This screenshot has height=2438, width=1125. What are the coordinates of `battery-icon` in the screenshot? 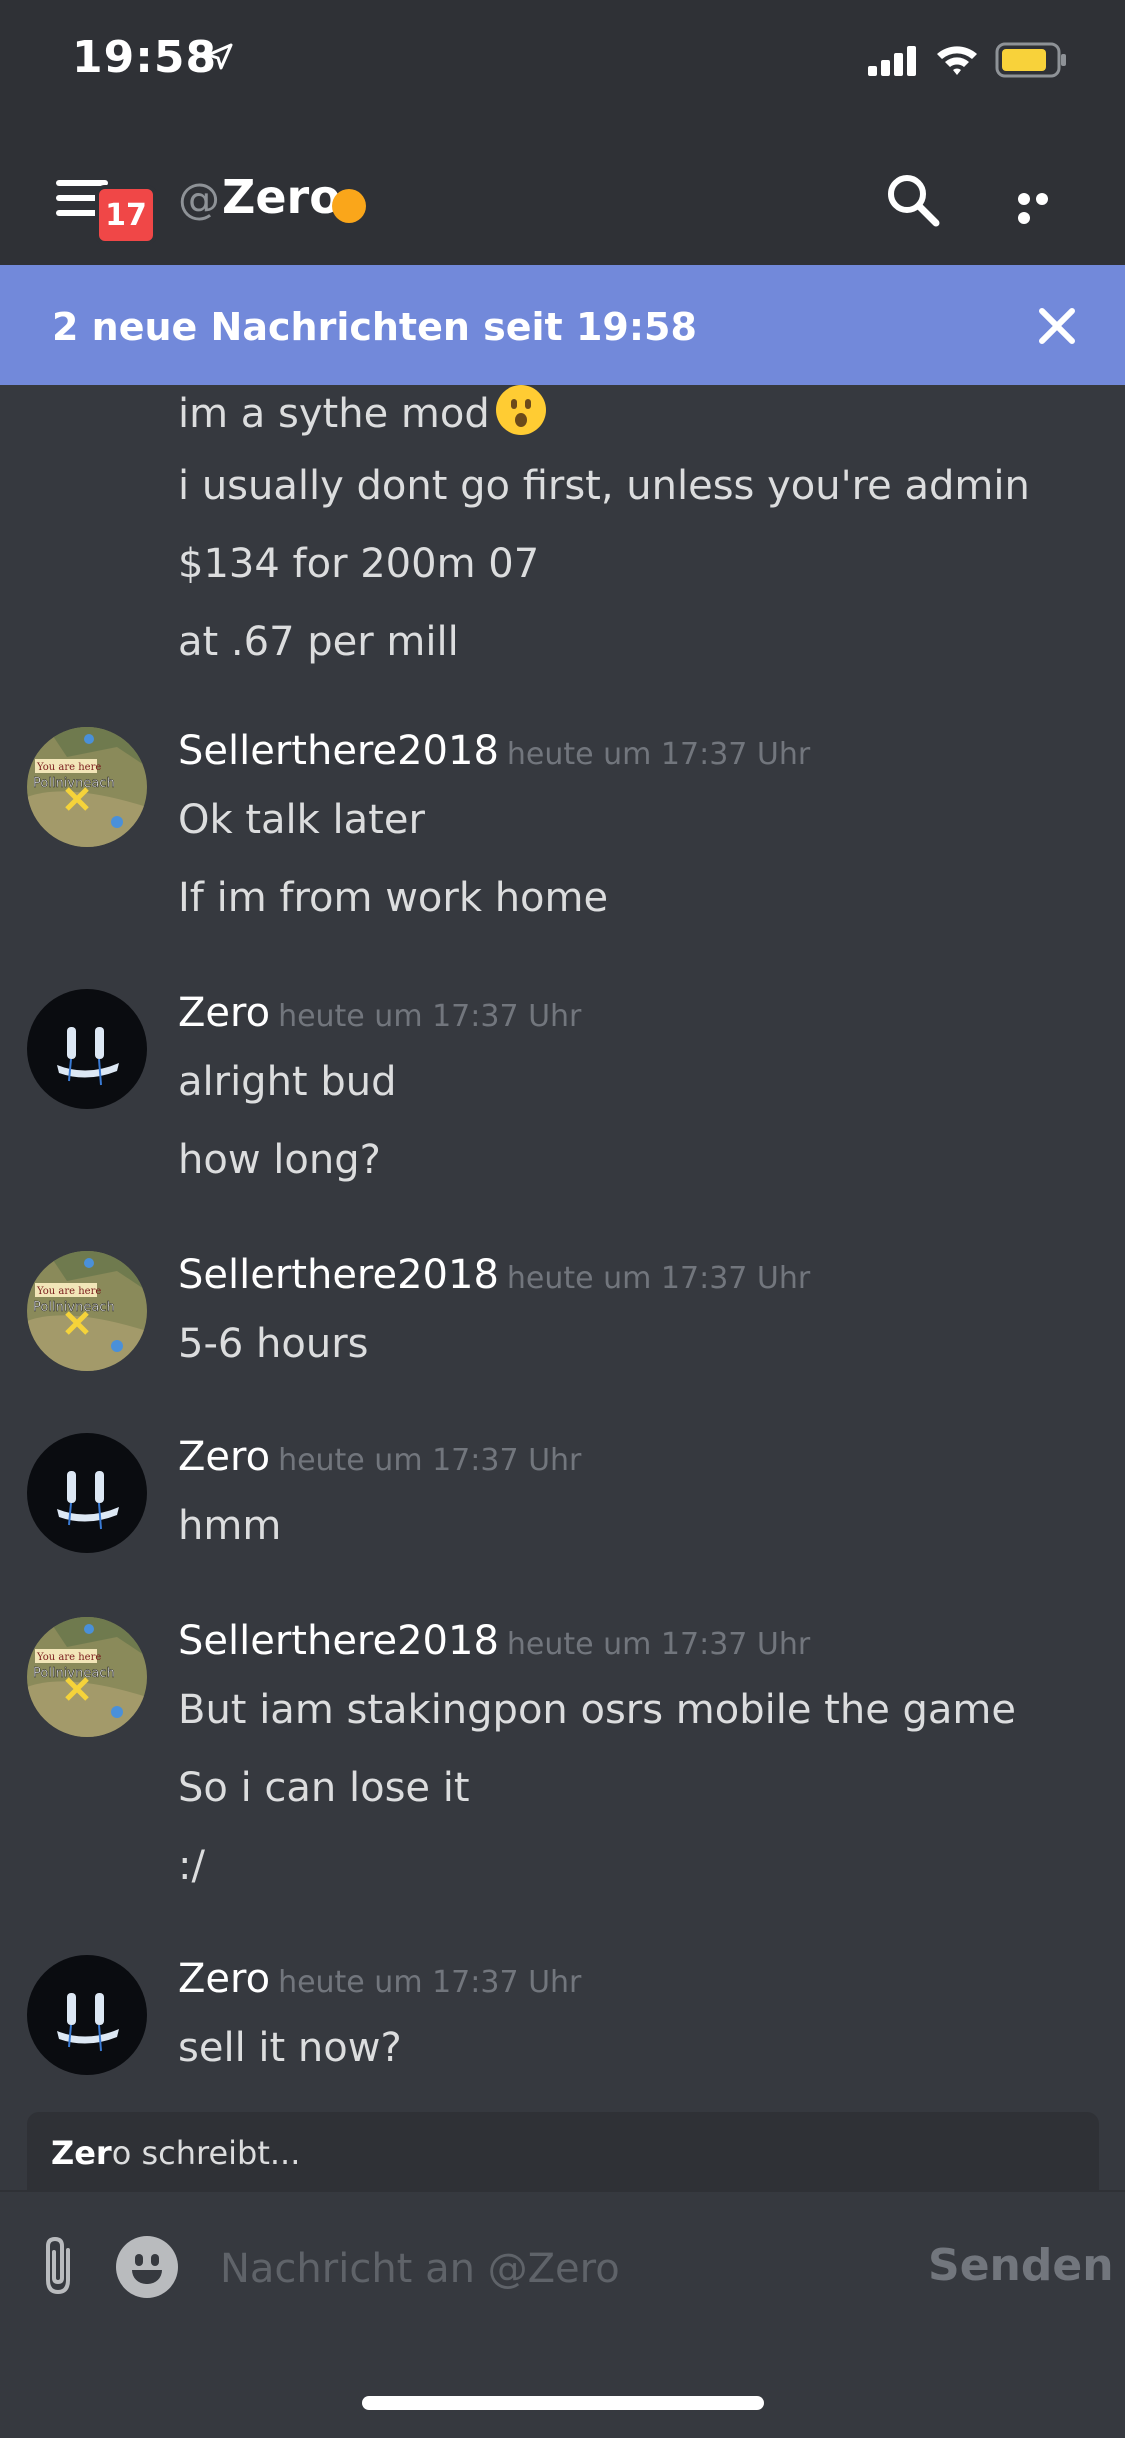 It's located at (1030, 60).